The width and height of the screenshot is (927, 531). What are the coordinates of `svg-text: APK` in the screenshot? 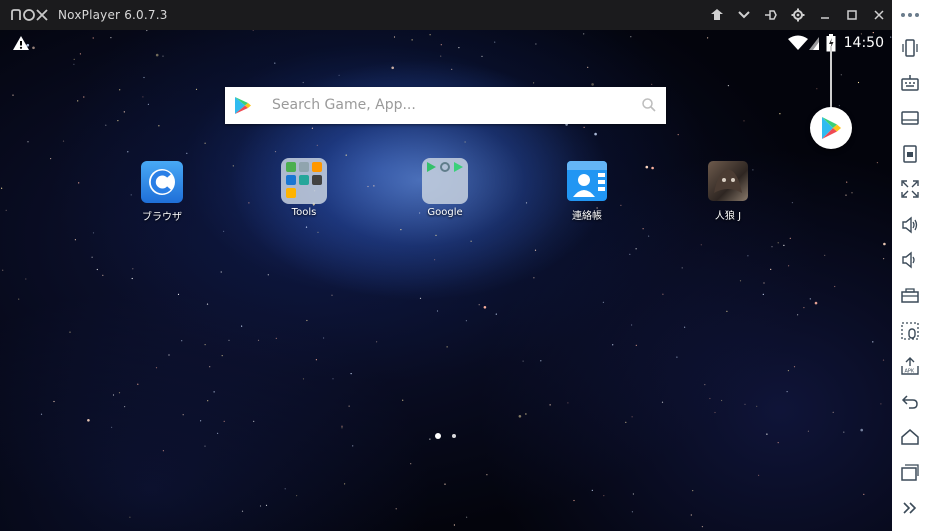 It's located at (909, 372).